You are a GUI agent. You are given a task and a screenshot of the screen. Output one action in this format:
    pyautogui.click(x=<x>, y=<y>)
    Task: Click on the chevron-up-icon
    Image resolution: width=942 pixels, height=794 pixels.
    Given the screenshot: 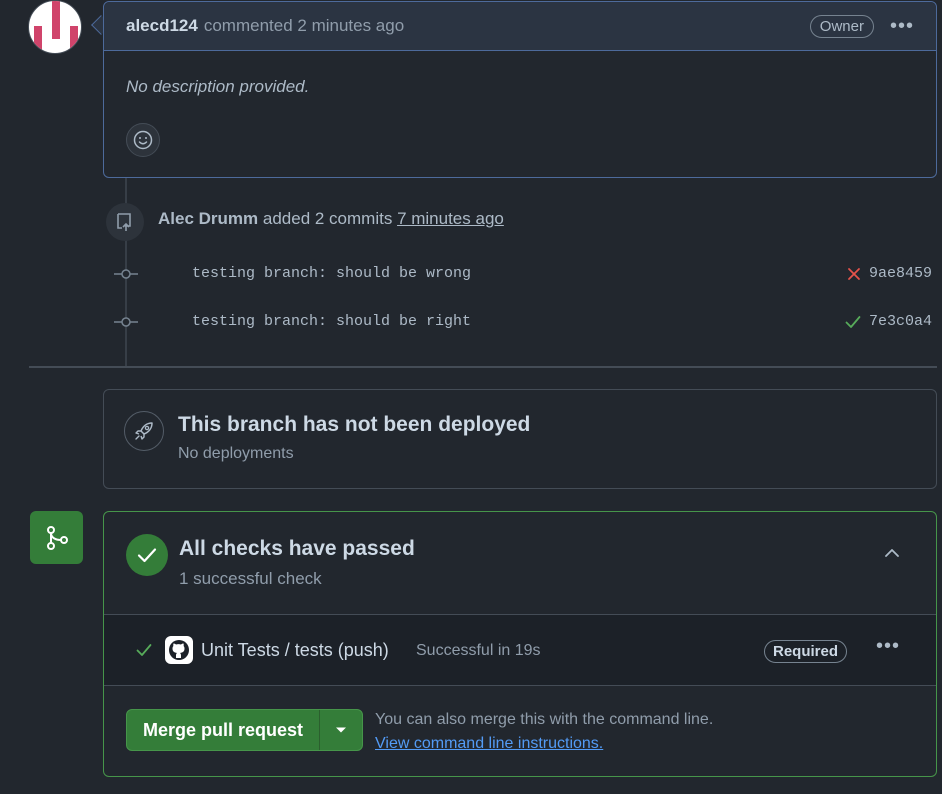 What is the action you would take?
    pyautogui.click(x=892, y=553)
    